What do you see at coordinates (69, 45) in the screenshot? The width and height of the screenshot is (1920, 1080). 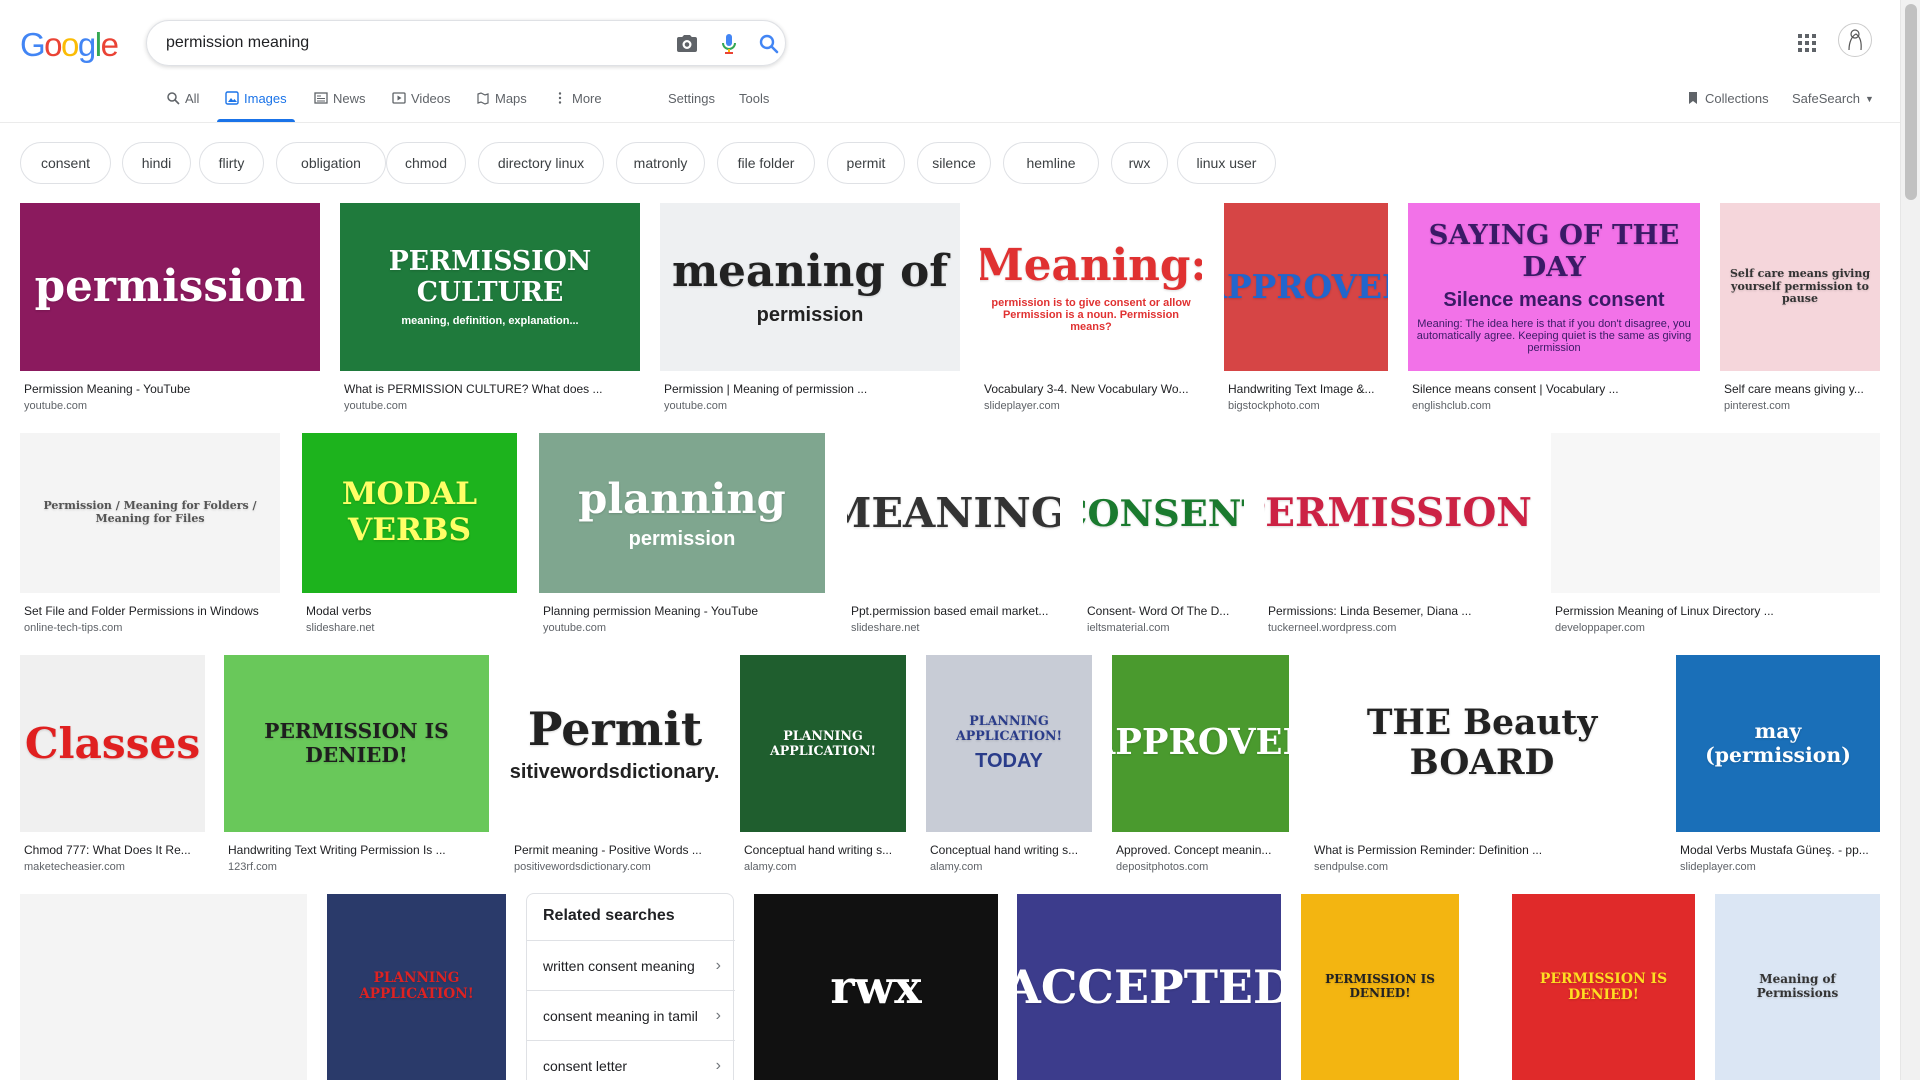 I see `google-logo: Google` at bounding box center [69, 45].